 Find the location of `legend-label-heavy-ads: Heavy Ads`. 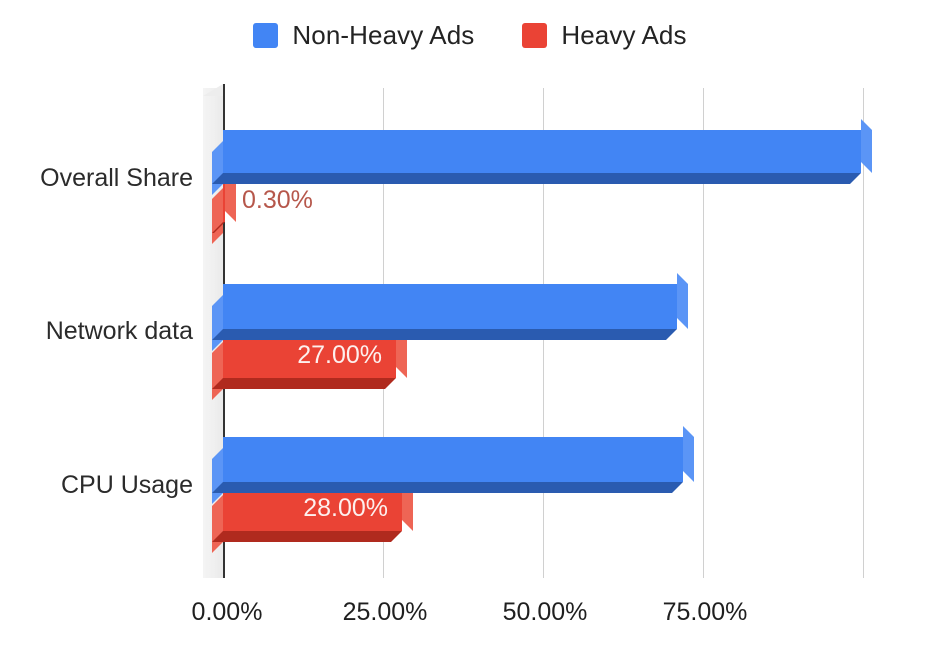

legend-label-heavy-ads: Heavy Ads is located at coordinates (624, 35).